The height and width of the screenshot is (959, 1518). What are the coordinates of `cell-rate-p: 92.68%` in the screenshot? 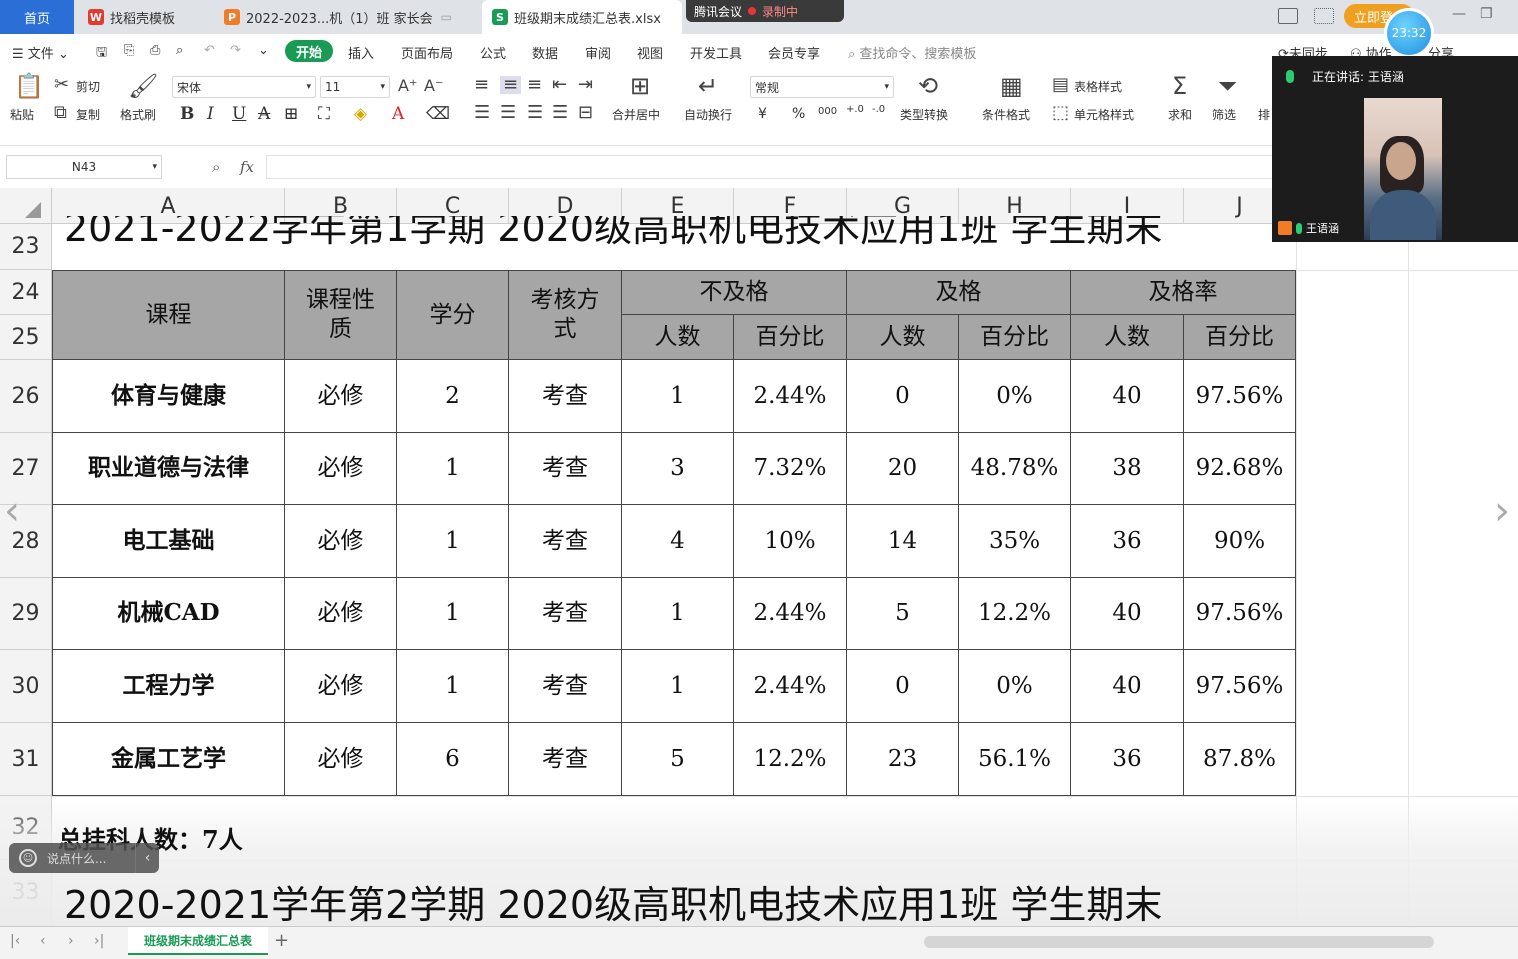 It's located at (1240, 469).